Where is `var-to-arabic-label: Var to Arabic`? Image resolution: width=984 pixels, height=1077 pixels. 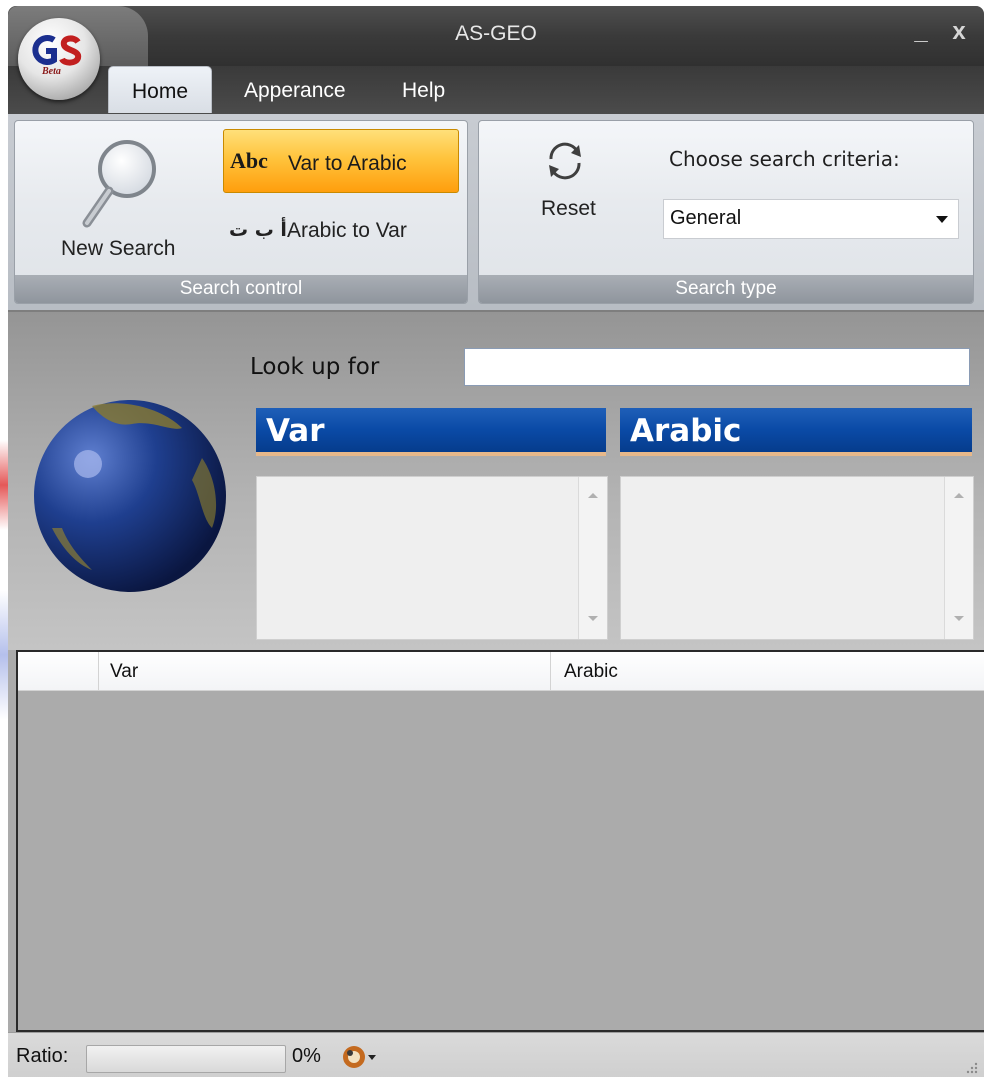 var-to-arabic-label: Var to Arabic is located at coordinates (347, 163).